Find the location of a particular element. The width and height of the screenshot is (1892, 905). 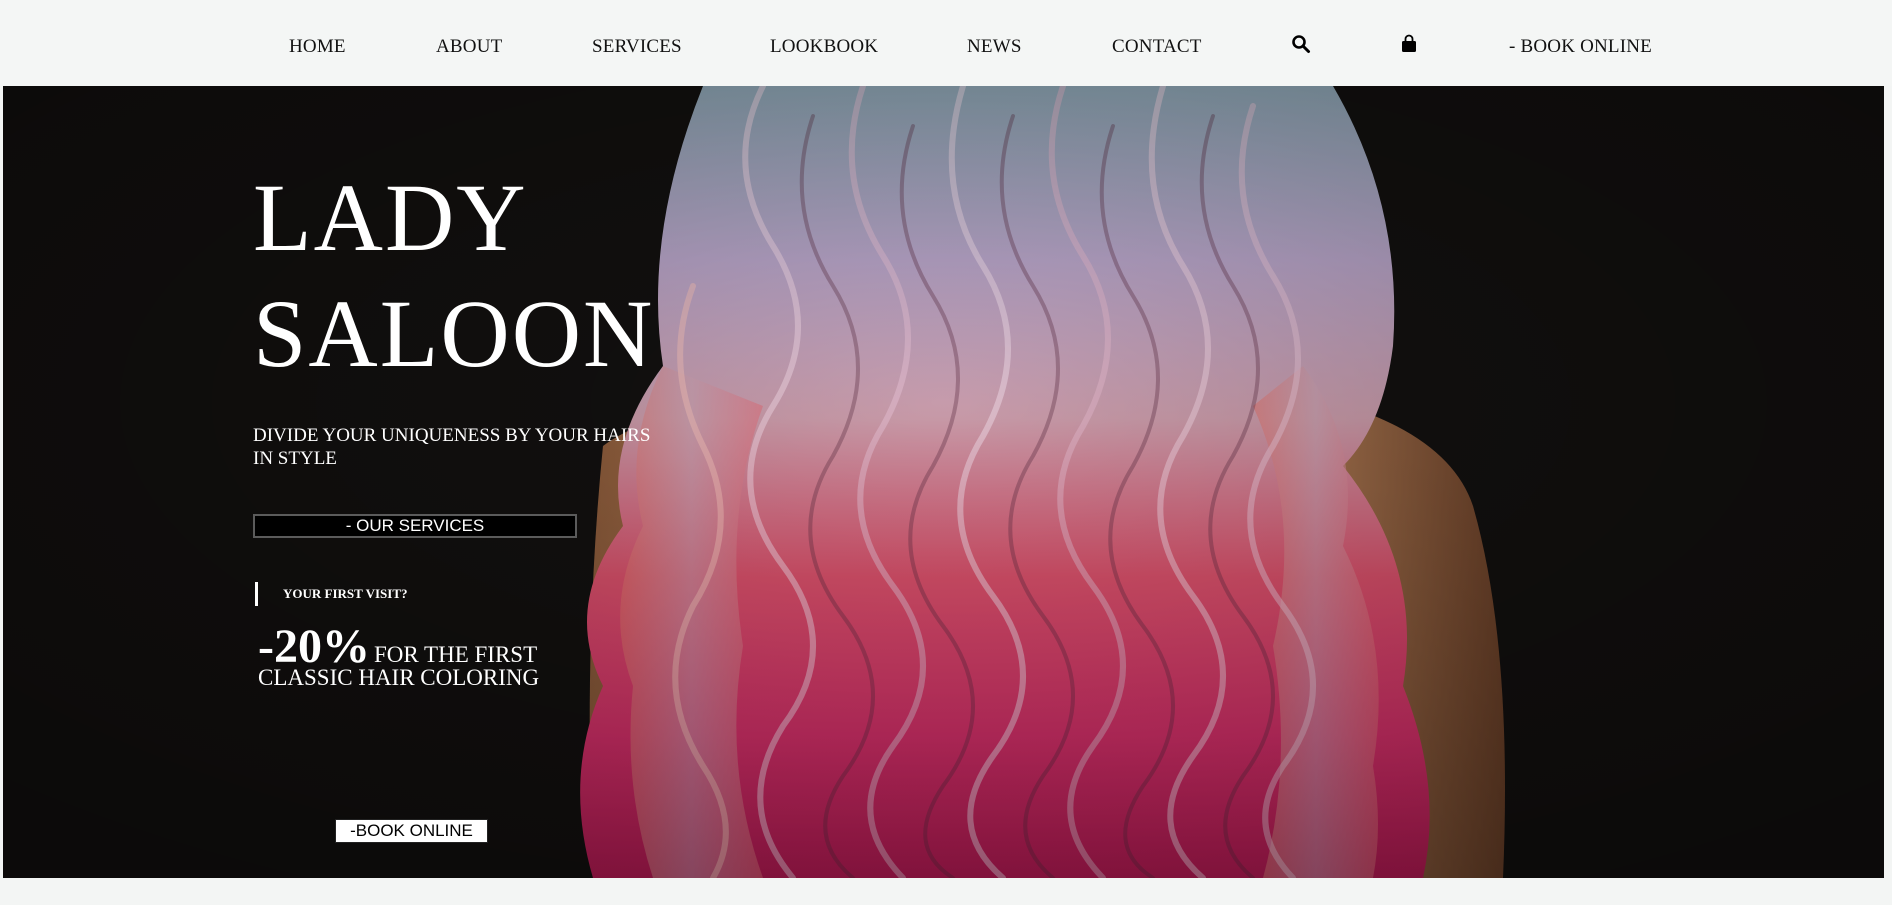

nav-home: HOME is located at coordinates (317, 47).